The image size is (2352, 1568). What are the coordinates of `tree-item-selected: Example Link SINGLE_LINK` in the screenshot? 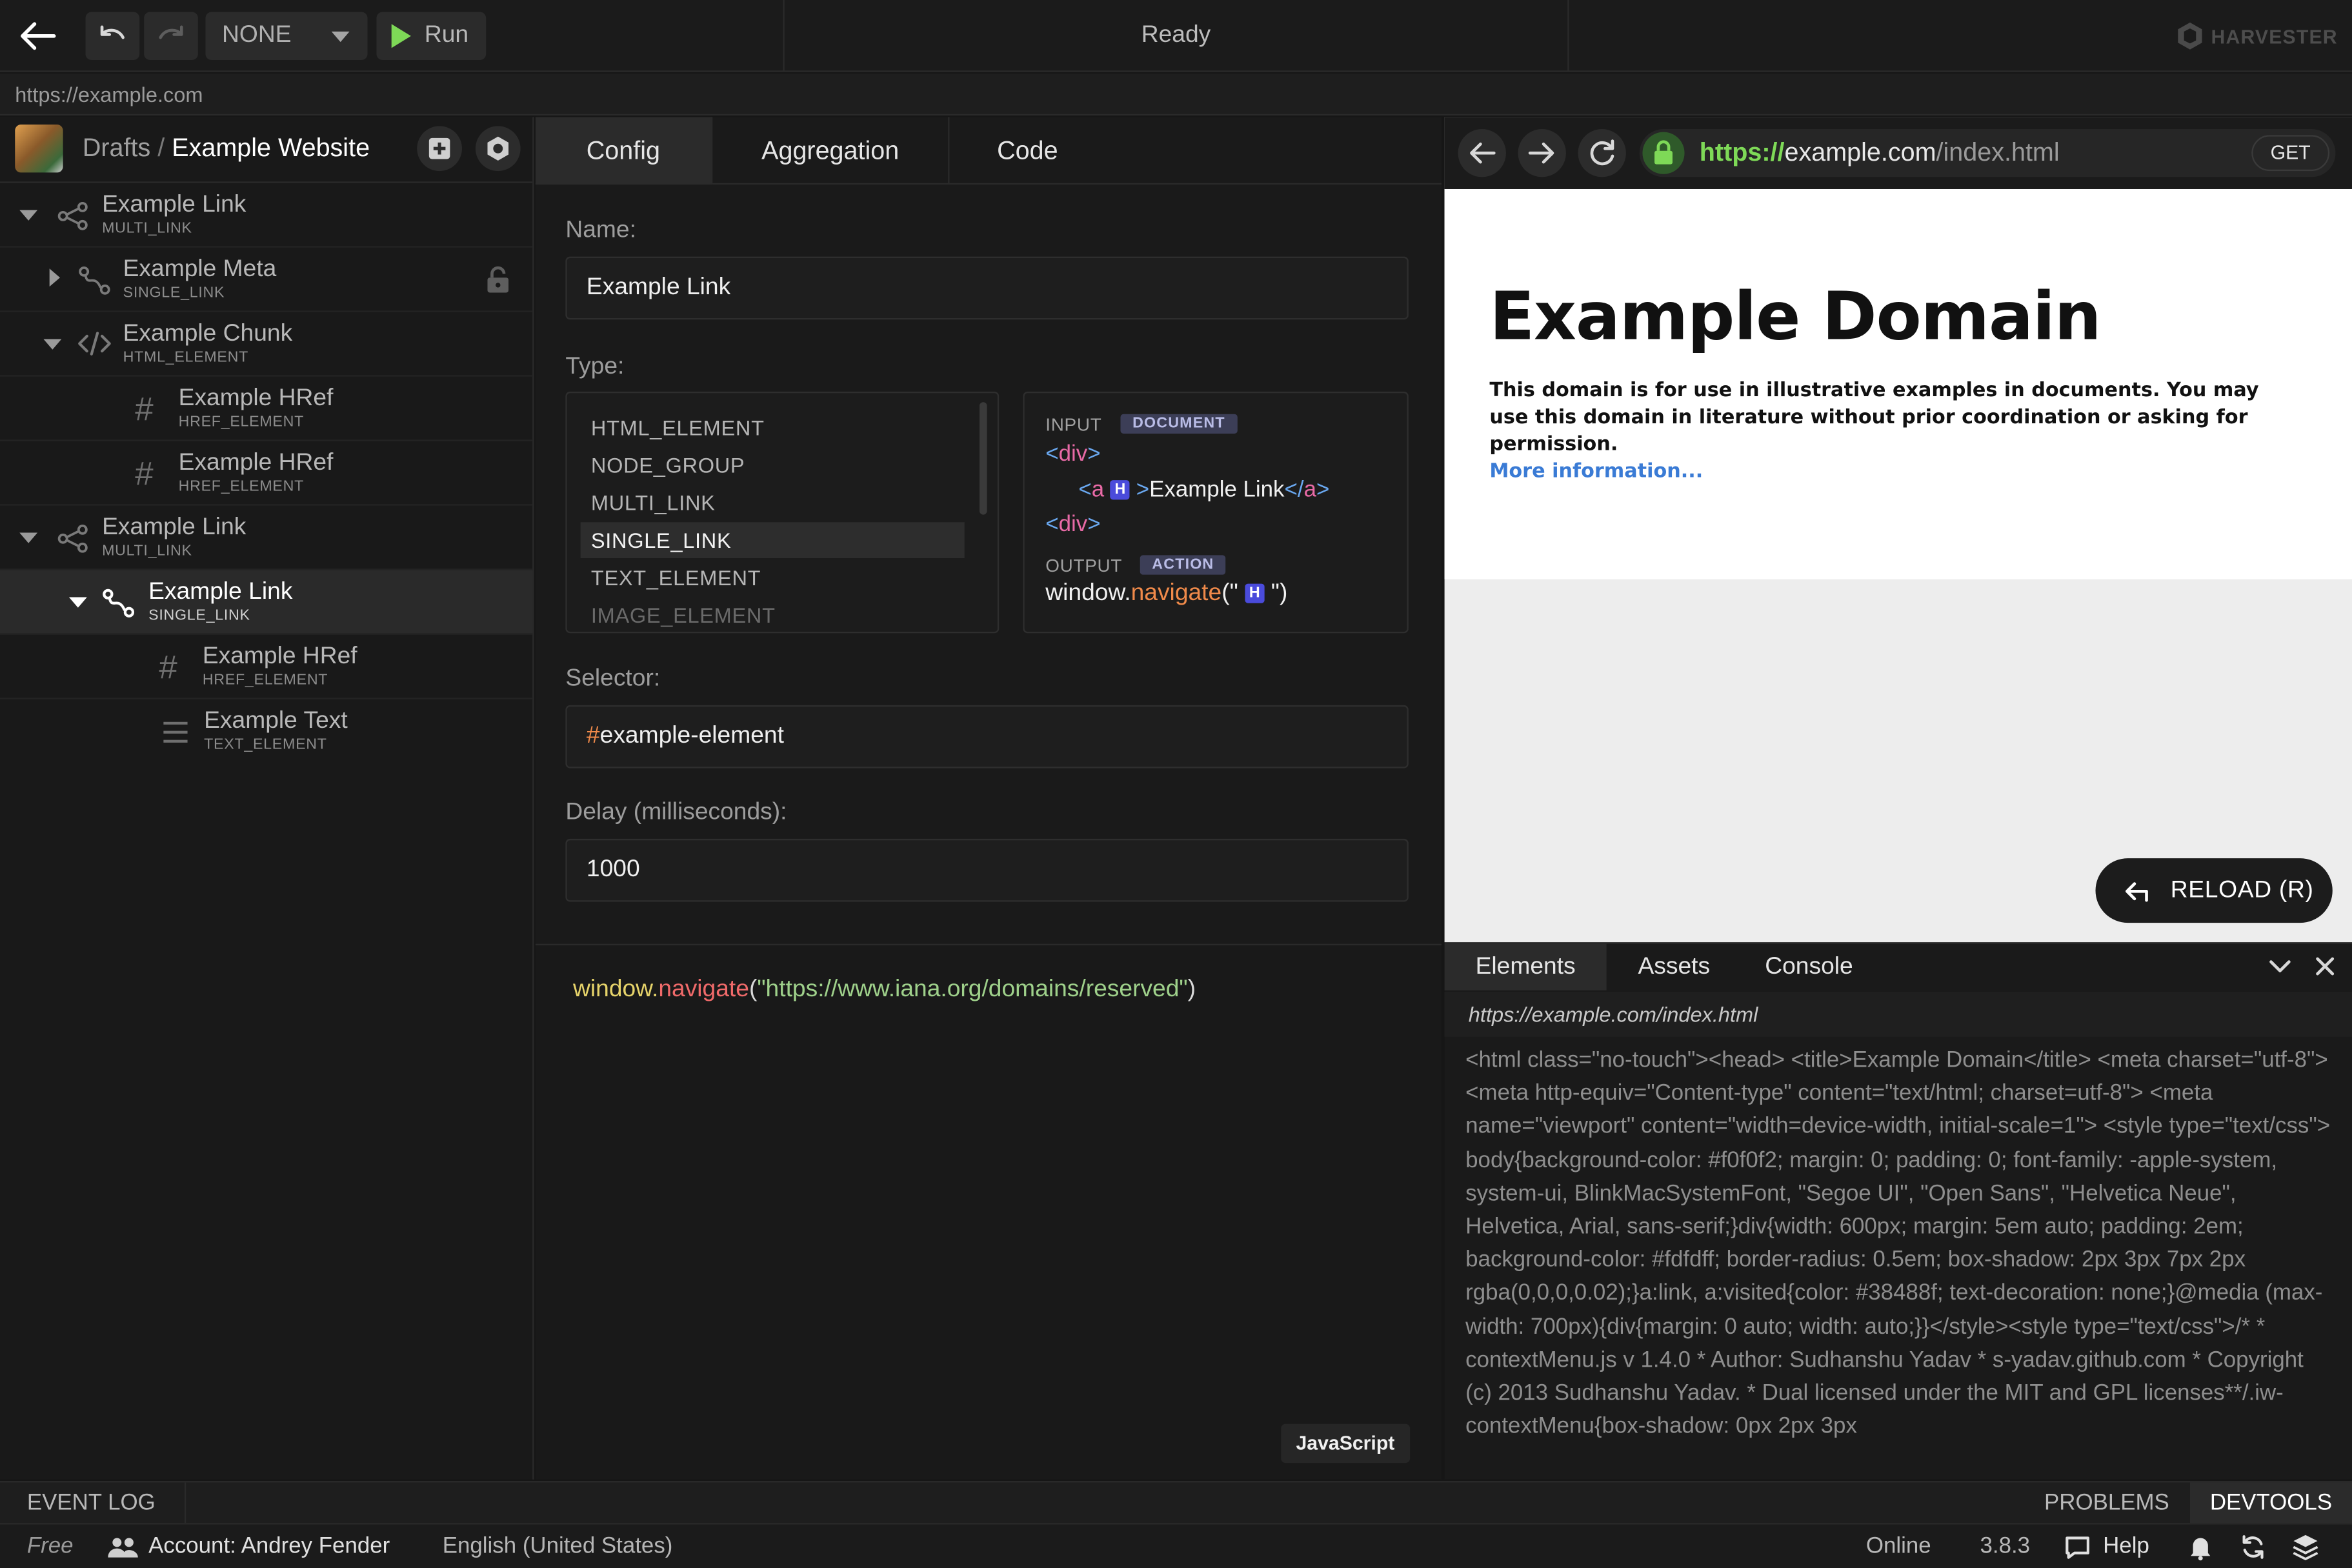 It's located at (266, 602).